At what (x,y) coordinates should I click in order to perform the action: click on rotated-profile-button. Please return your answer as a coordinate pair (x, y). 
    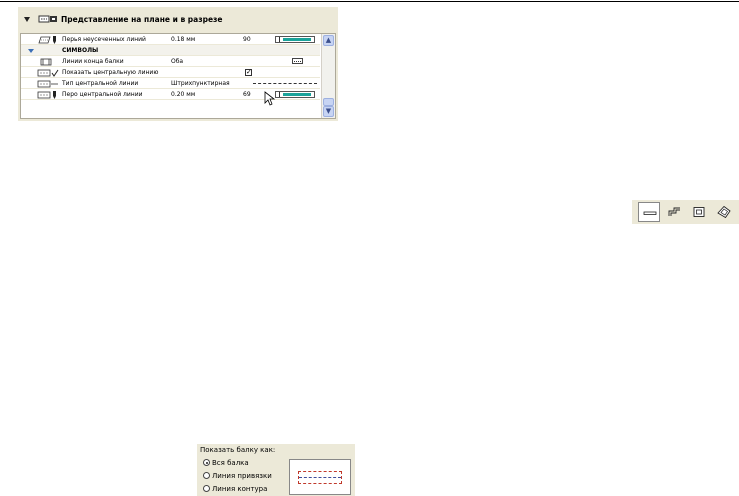
    Looking at the image, I should click on (724, 212).